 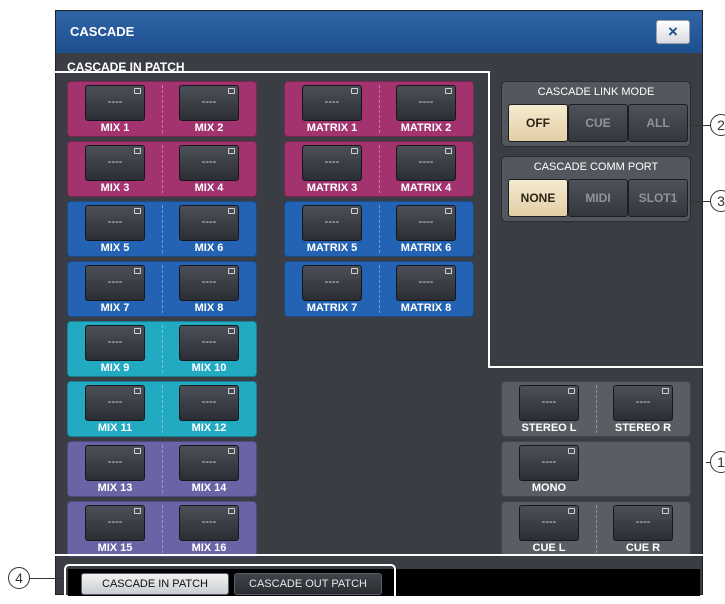 What do you see at coordinates (596, 92) in the screenshot?
I see `link-mode-title: CASCADE LINK MODE` at bounding box center [596, 92].